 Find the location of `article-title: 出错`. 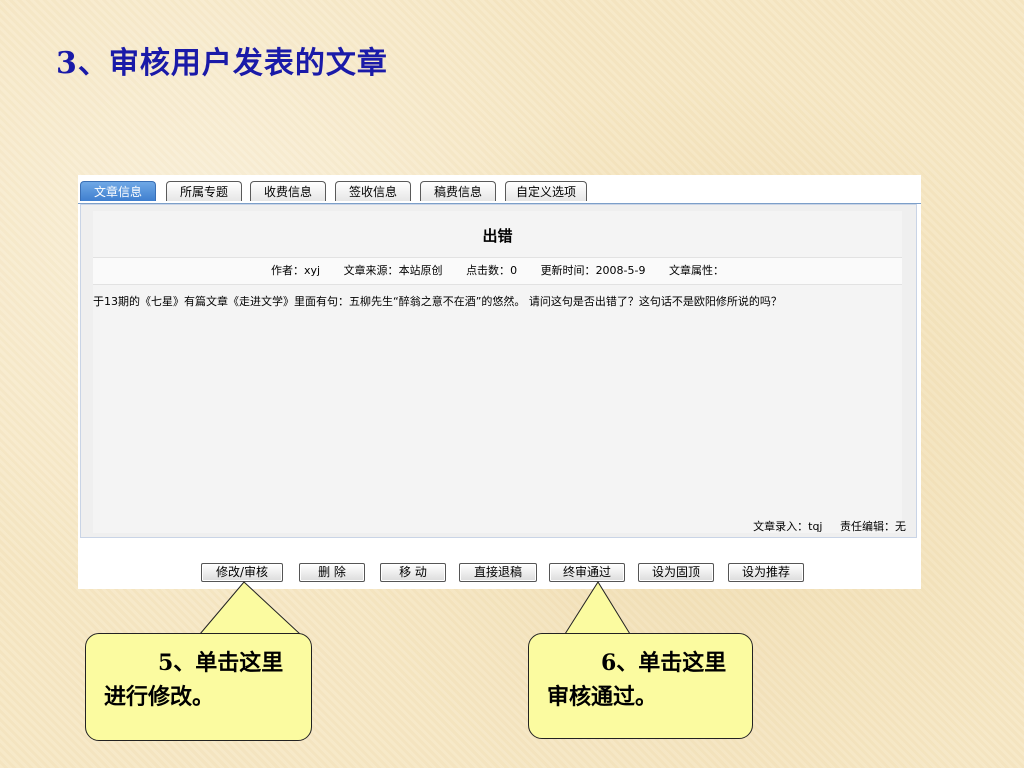

article-title: 出错 is located at coordinates (497, 236).